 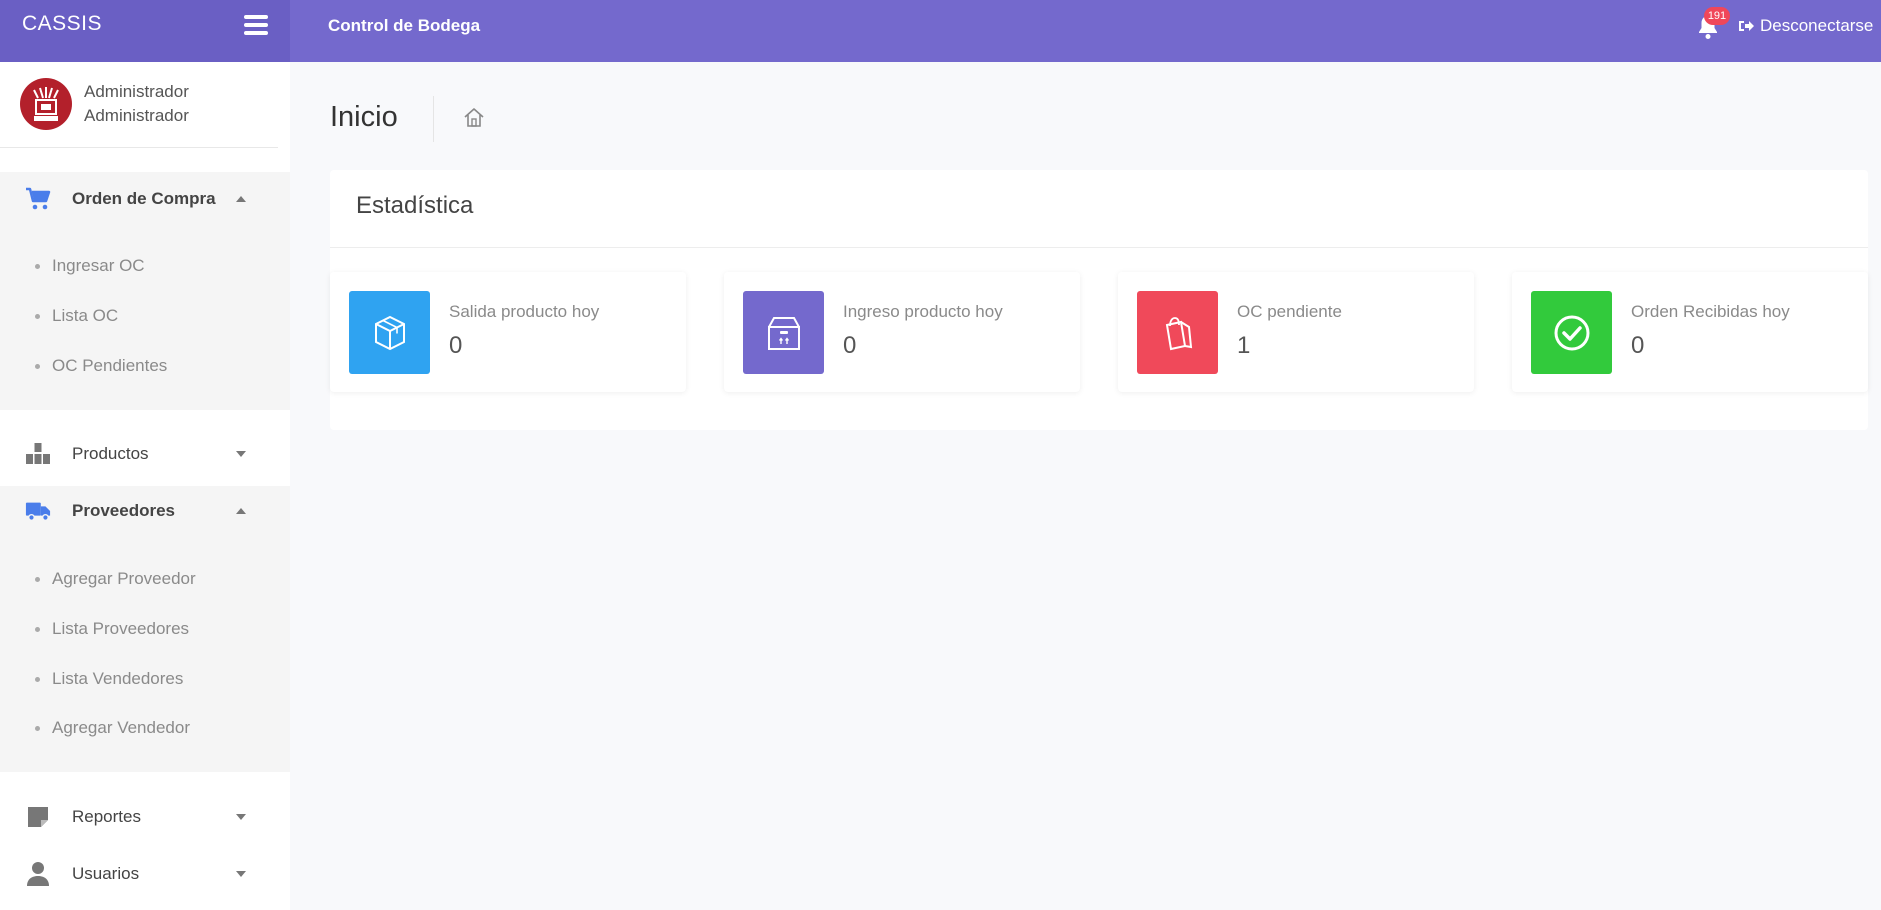 I want to click on avatar, so click(x=46, y=104).